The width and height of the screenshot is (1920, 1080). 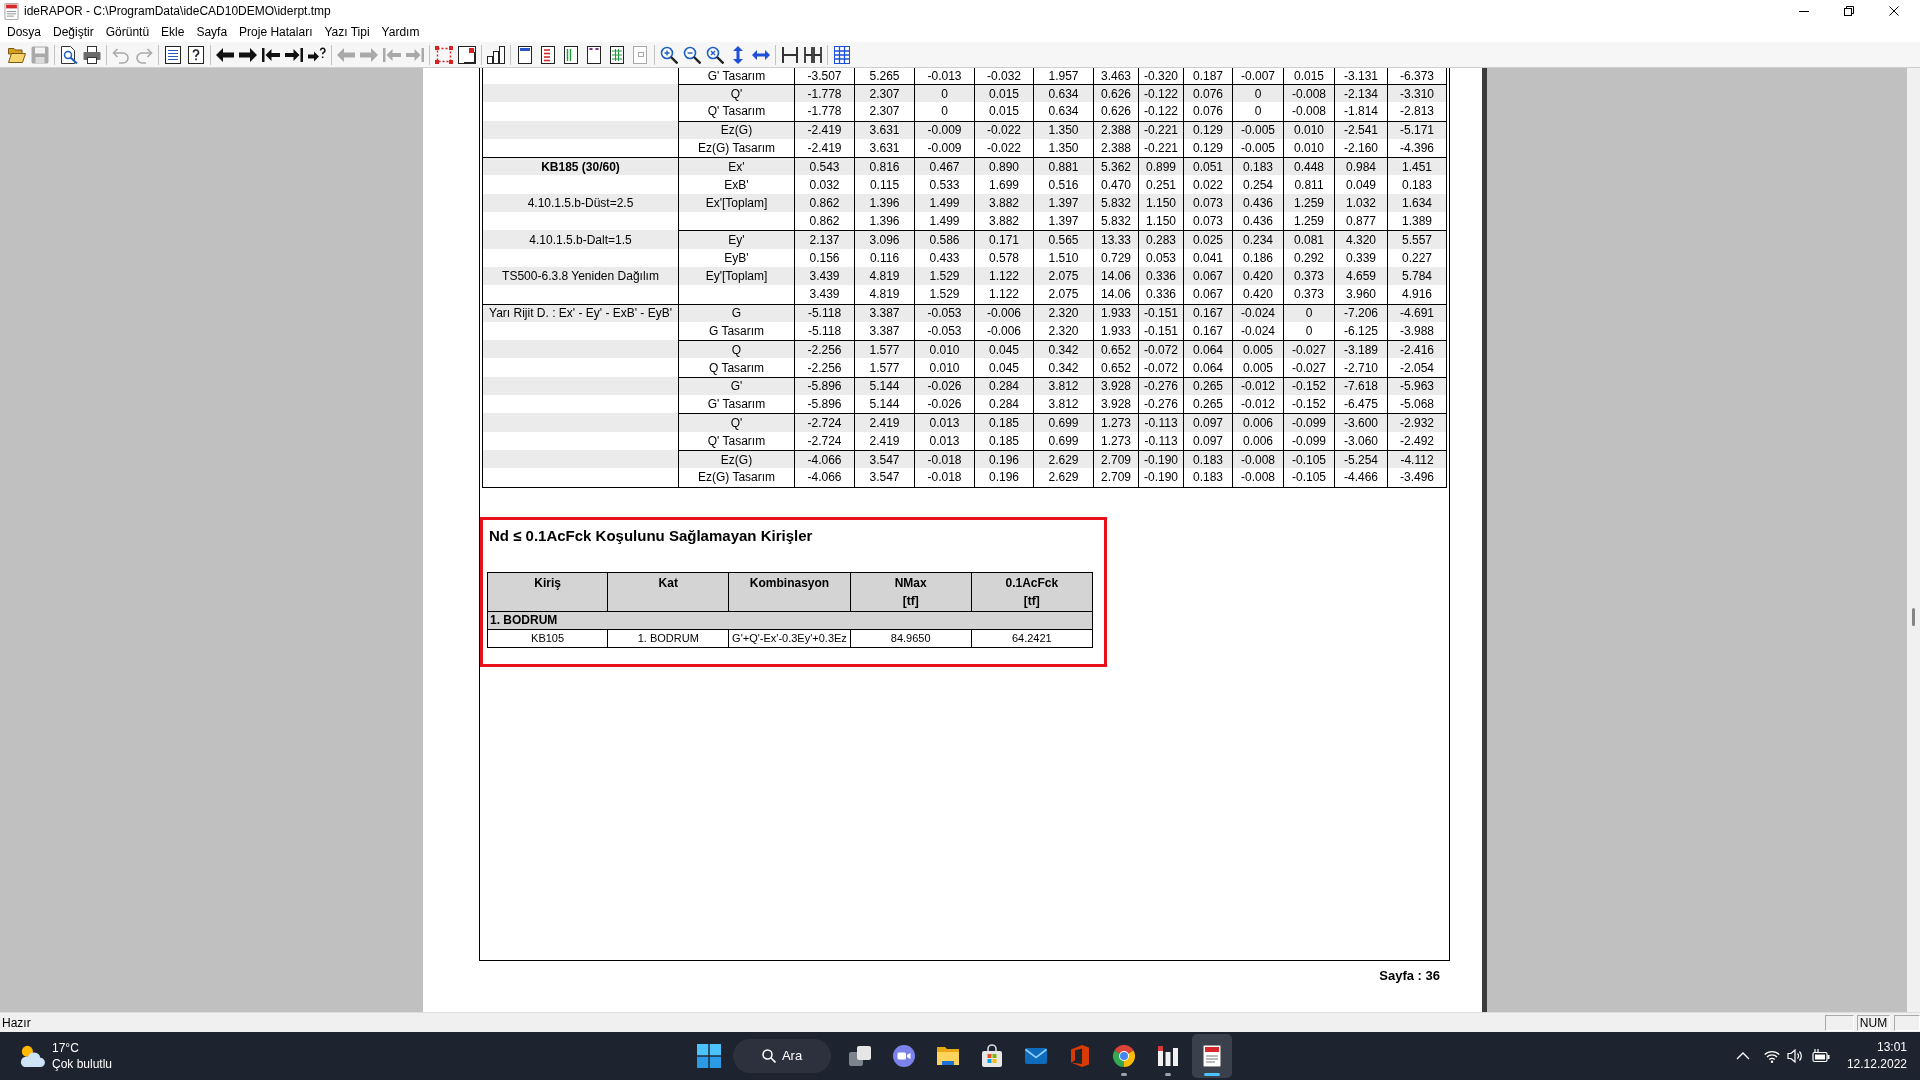 What do you see at coordinates (1742, 1056) in the screenshot?
I see `chevron-up-icon` at bounding box center [1742, 1056].